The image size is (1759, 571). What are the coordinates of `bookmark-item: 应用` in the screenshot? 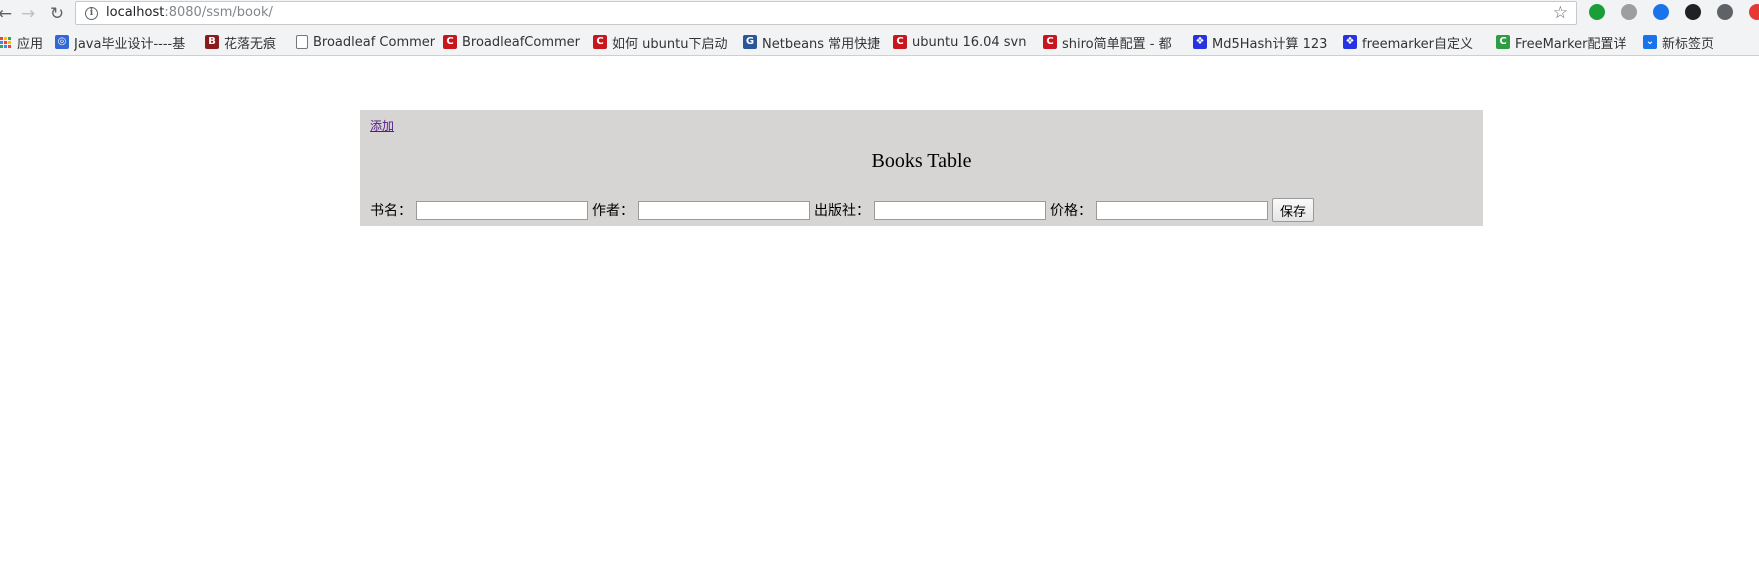 It's located at (25, 42).